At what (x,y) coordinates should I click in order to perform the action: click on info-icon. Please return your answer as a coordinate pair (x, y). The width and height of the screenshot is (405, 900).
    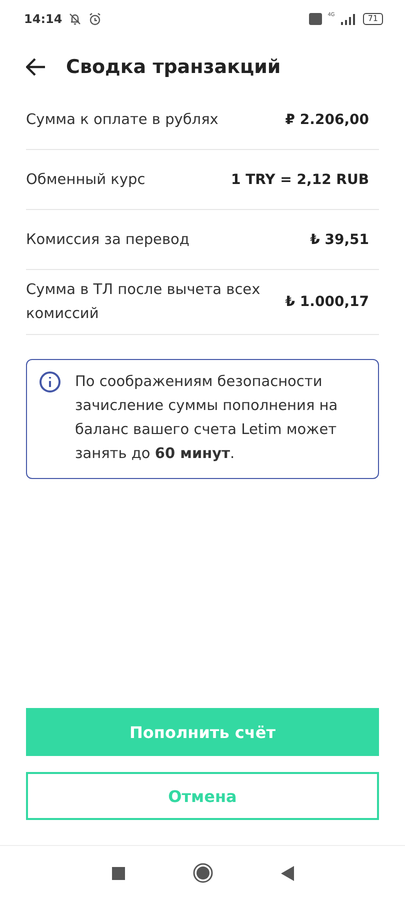
    Looking at the image, I should click on (50, 382).